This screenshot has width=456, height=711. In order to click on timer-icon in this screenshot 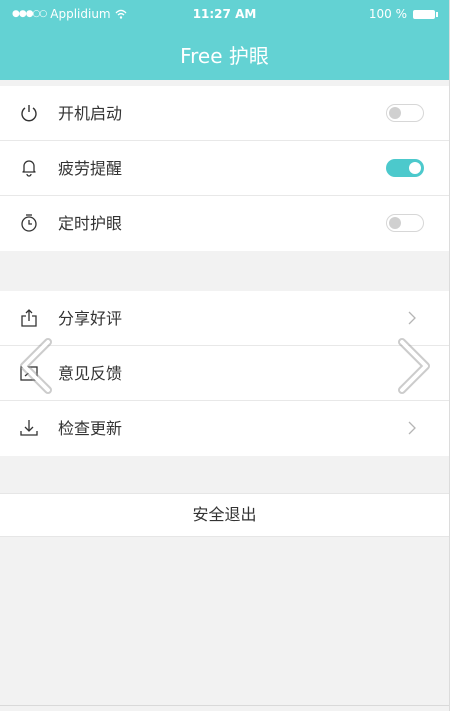, I will do `click(29, 223)`.